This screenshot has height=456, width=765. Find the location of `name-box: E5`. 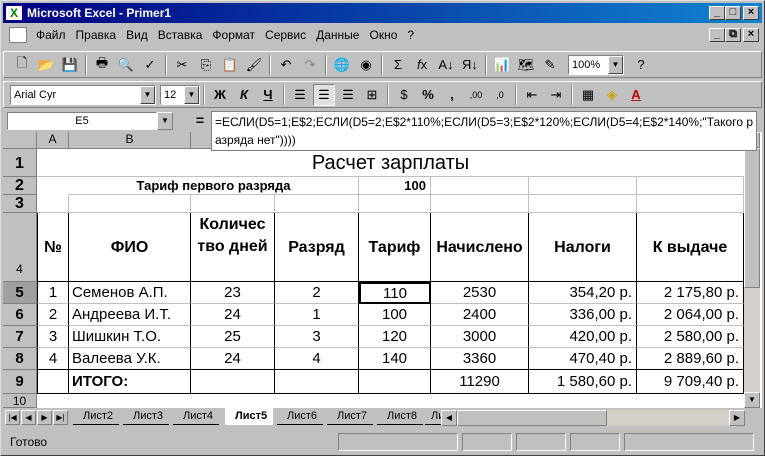

name-box: E5 is located at coordinates (82, 121).